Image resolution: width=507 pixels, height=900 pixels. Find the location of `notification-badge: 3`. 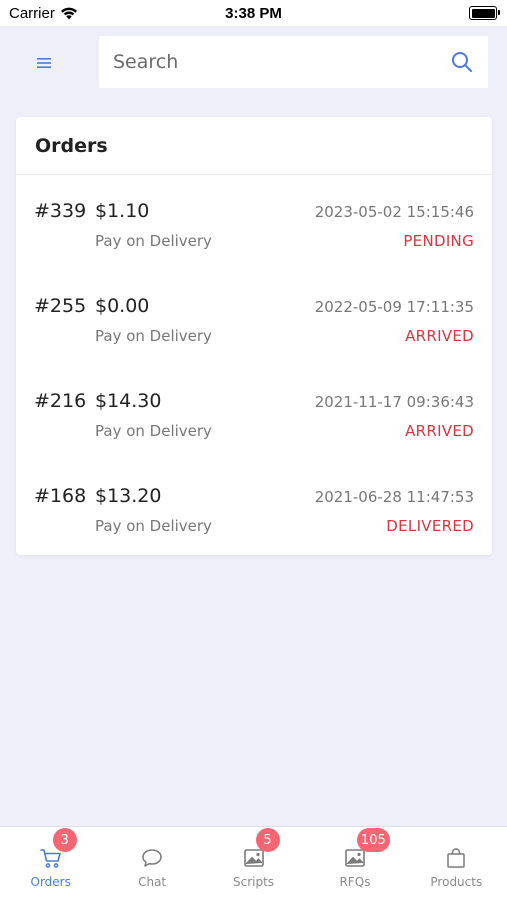

notification-badge: 3 is located at coordinates (64, 840).